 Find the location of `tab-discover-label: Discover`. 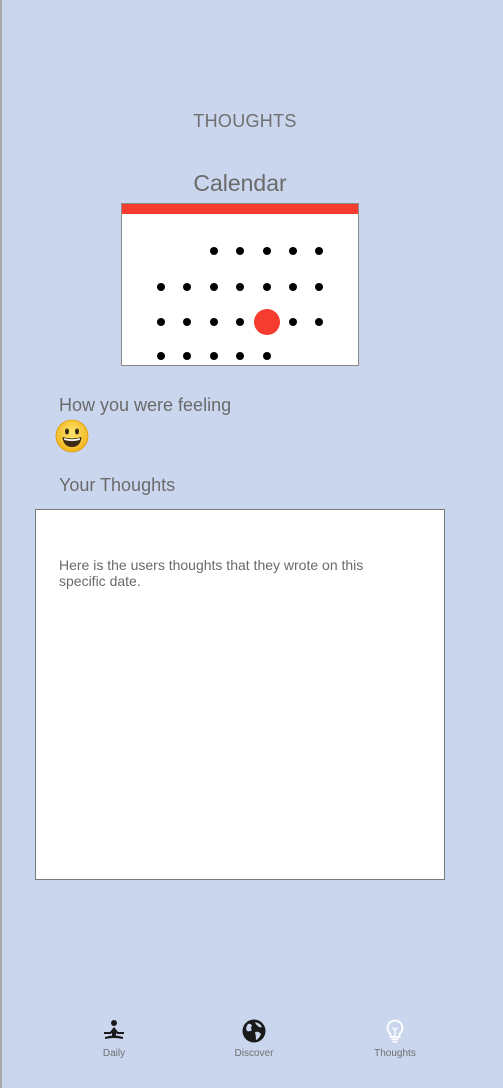

tab-discover-label: Discover is located at coordinates (254, 1053).